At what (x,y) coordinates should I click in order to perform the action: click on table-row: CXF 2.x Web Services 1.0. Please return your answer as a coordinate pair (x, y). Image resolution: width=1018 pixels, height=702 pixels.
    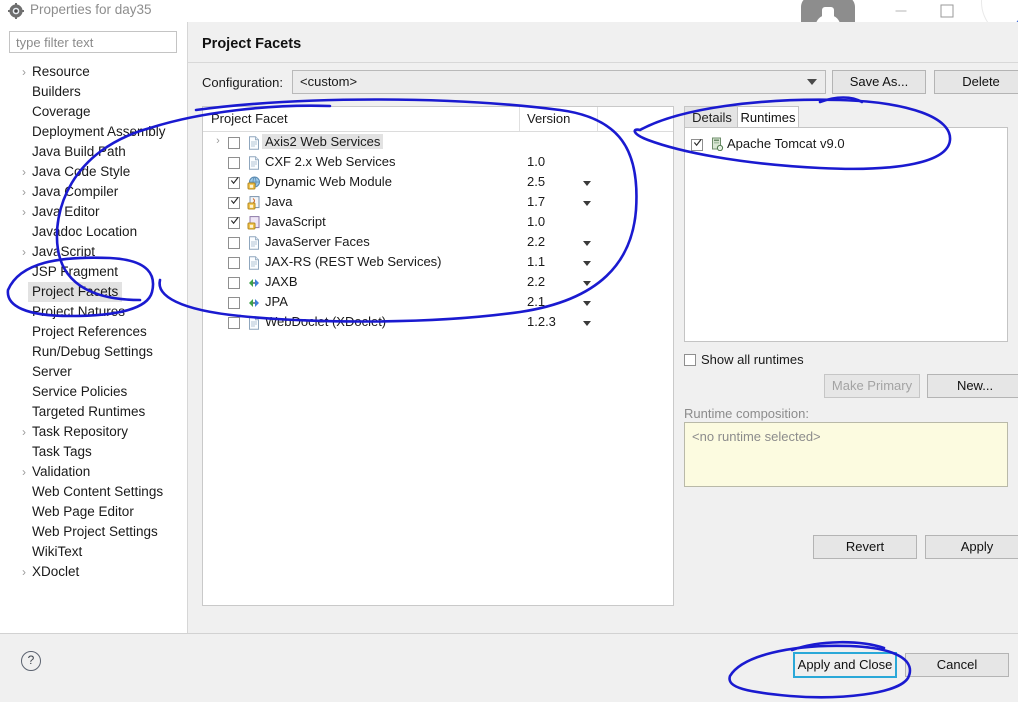
    Looking at the image, I should click on (438, 163).